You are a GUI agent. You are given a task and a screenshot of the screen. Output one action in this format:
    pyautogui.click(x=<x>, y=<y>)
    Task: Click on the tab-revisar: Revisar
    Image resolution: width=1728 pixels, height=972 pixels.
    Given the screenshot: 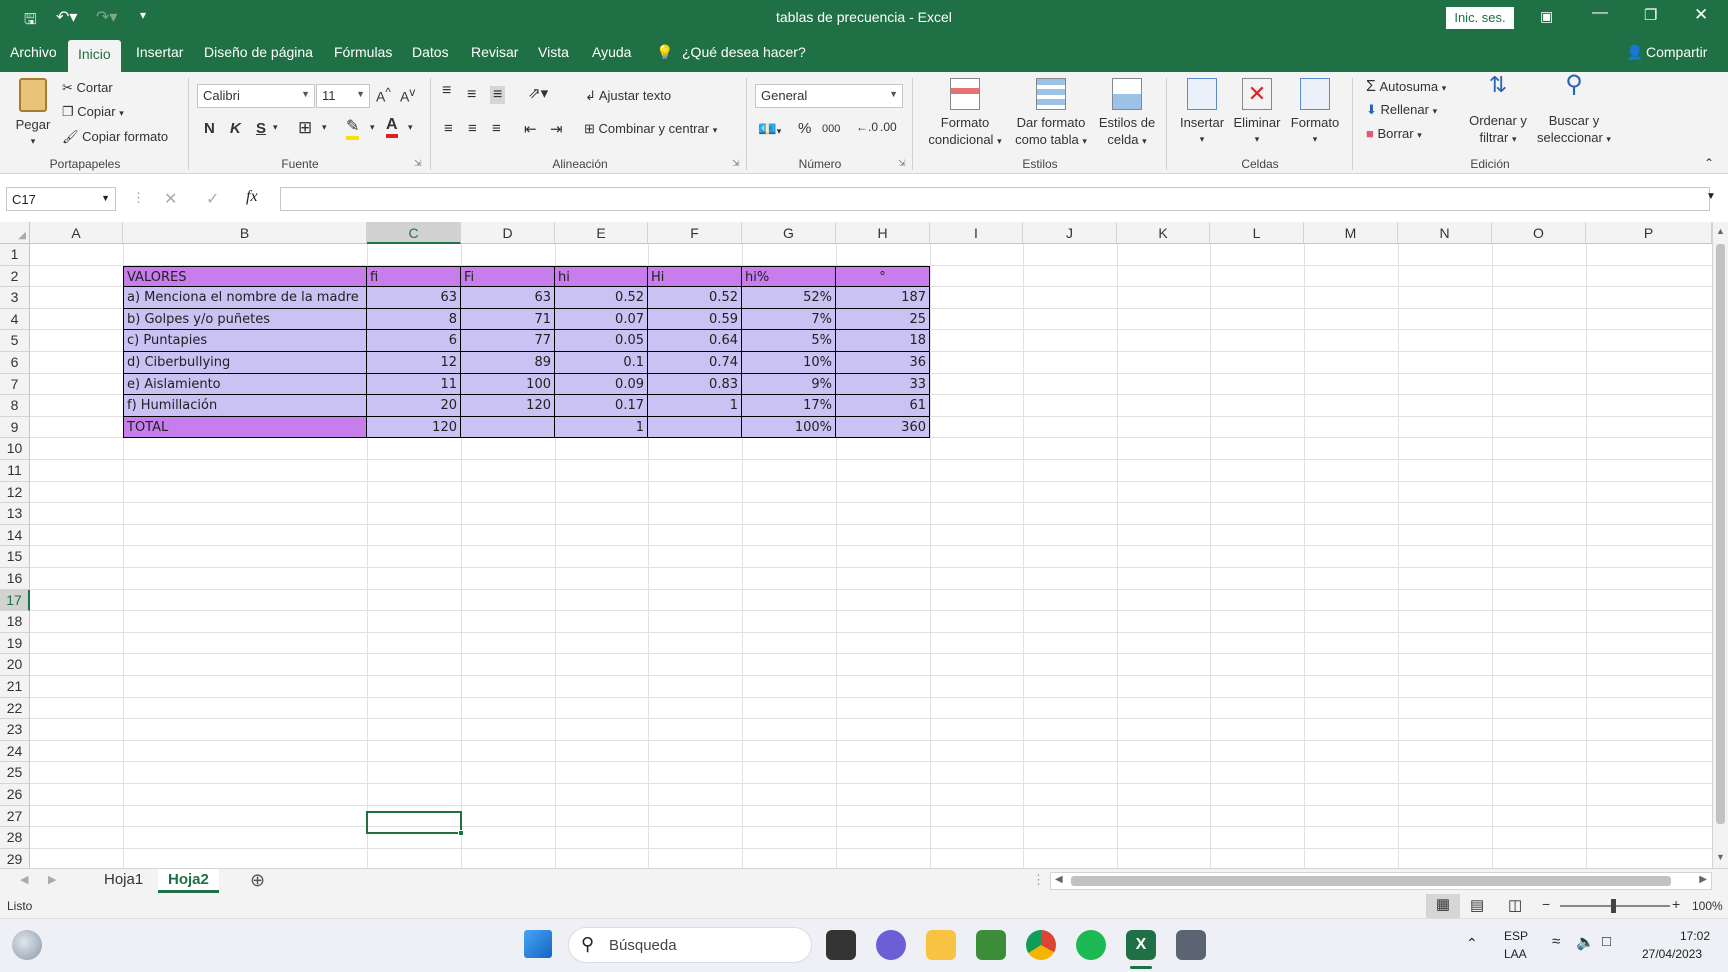 What is the action you would take?
    pyautogui.click(x=494, y=52)
    